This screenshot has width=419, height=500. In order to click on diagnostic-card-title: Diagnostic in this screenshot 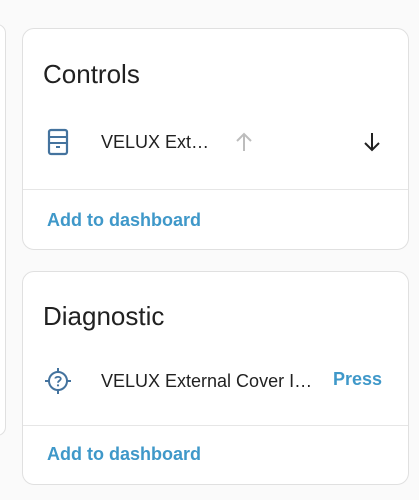, I will do `click(104, 316)`.